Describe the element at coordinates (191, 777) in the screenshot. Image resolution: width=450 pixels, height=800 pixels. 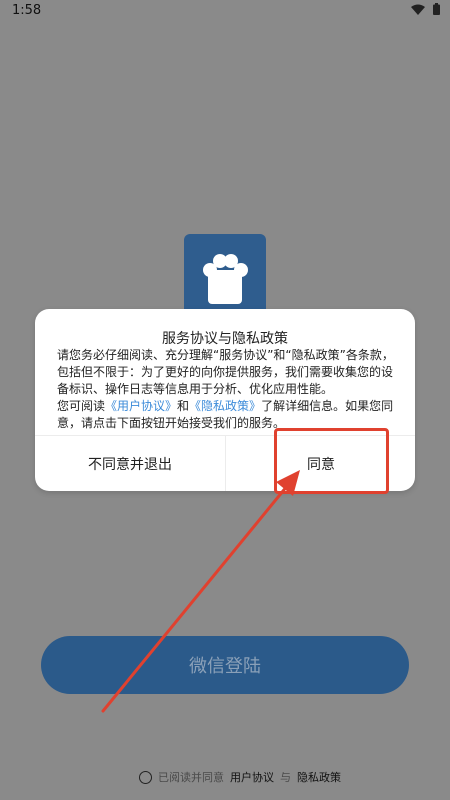
I see `agreement-prefix: 已阅读并同意` at that location.